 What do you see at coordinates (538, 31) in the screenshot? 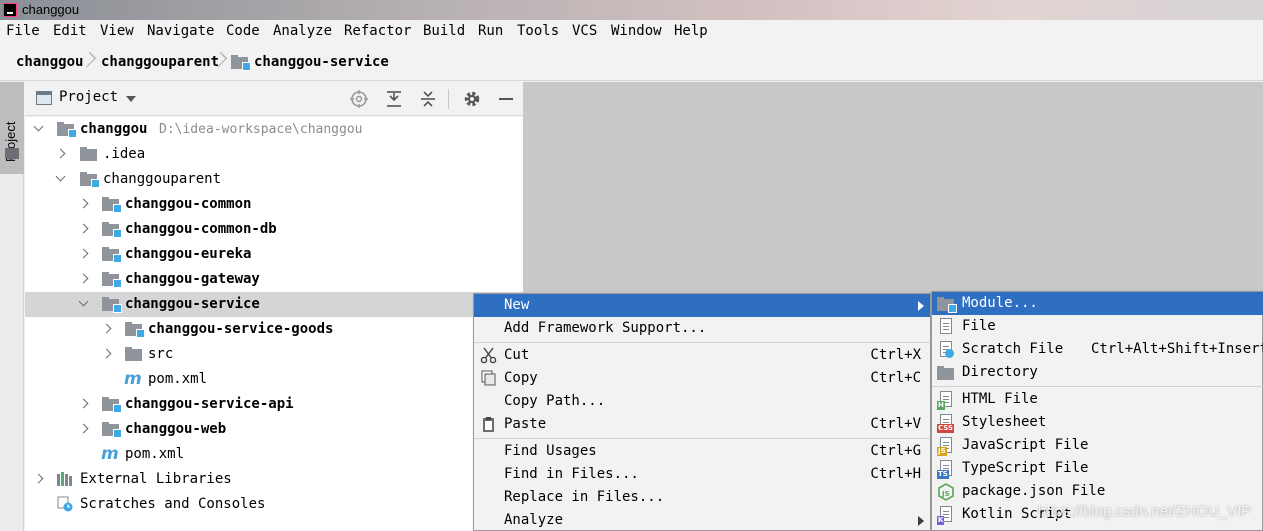
I see `menu-tools: Tools` at bounding box center [538, 31].